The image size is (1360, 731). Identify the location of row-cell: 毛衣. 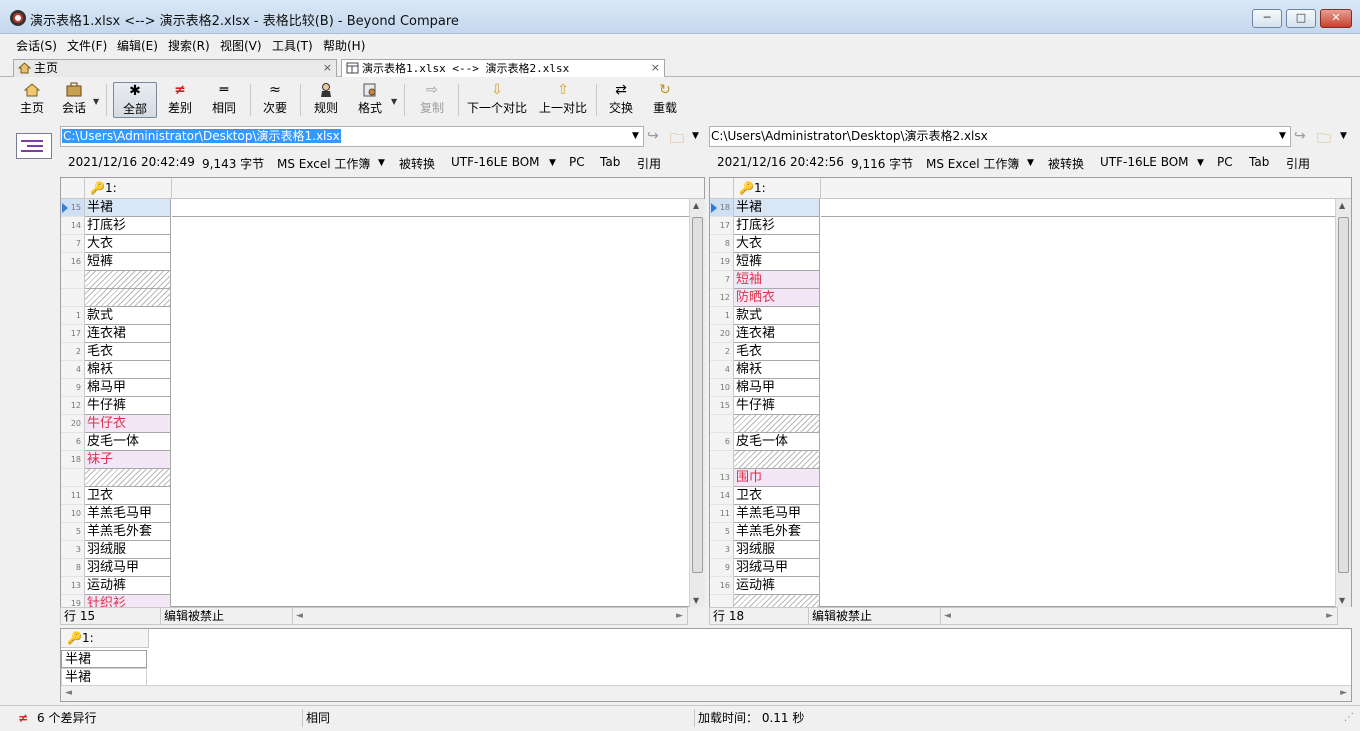
(128, 352).